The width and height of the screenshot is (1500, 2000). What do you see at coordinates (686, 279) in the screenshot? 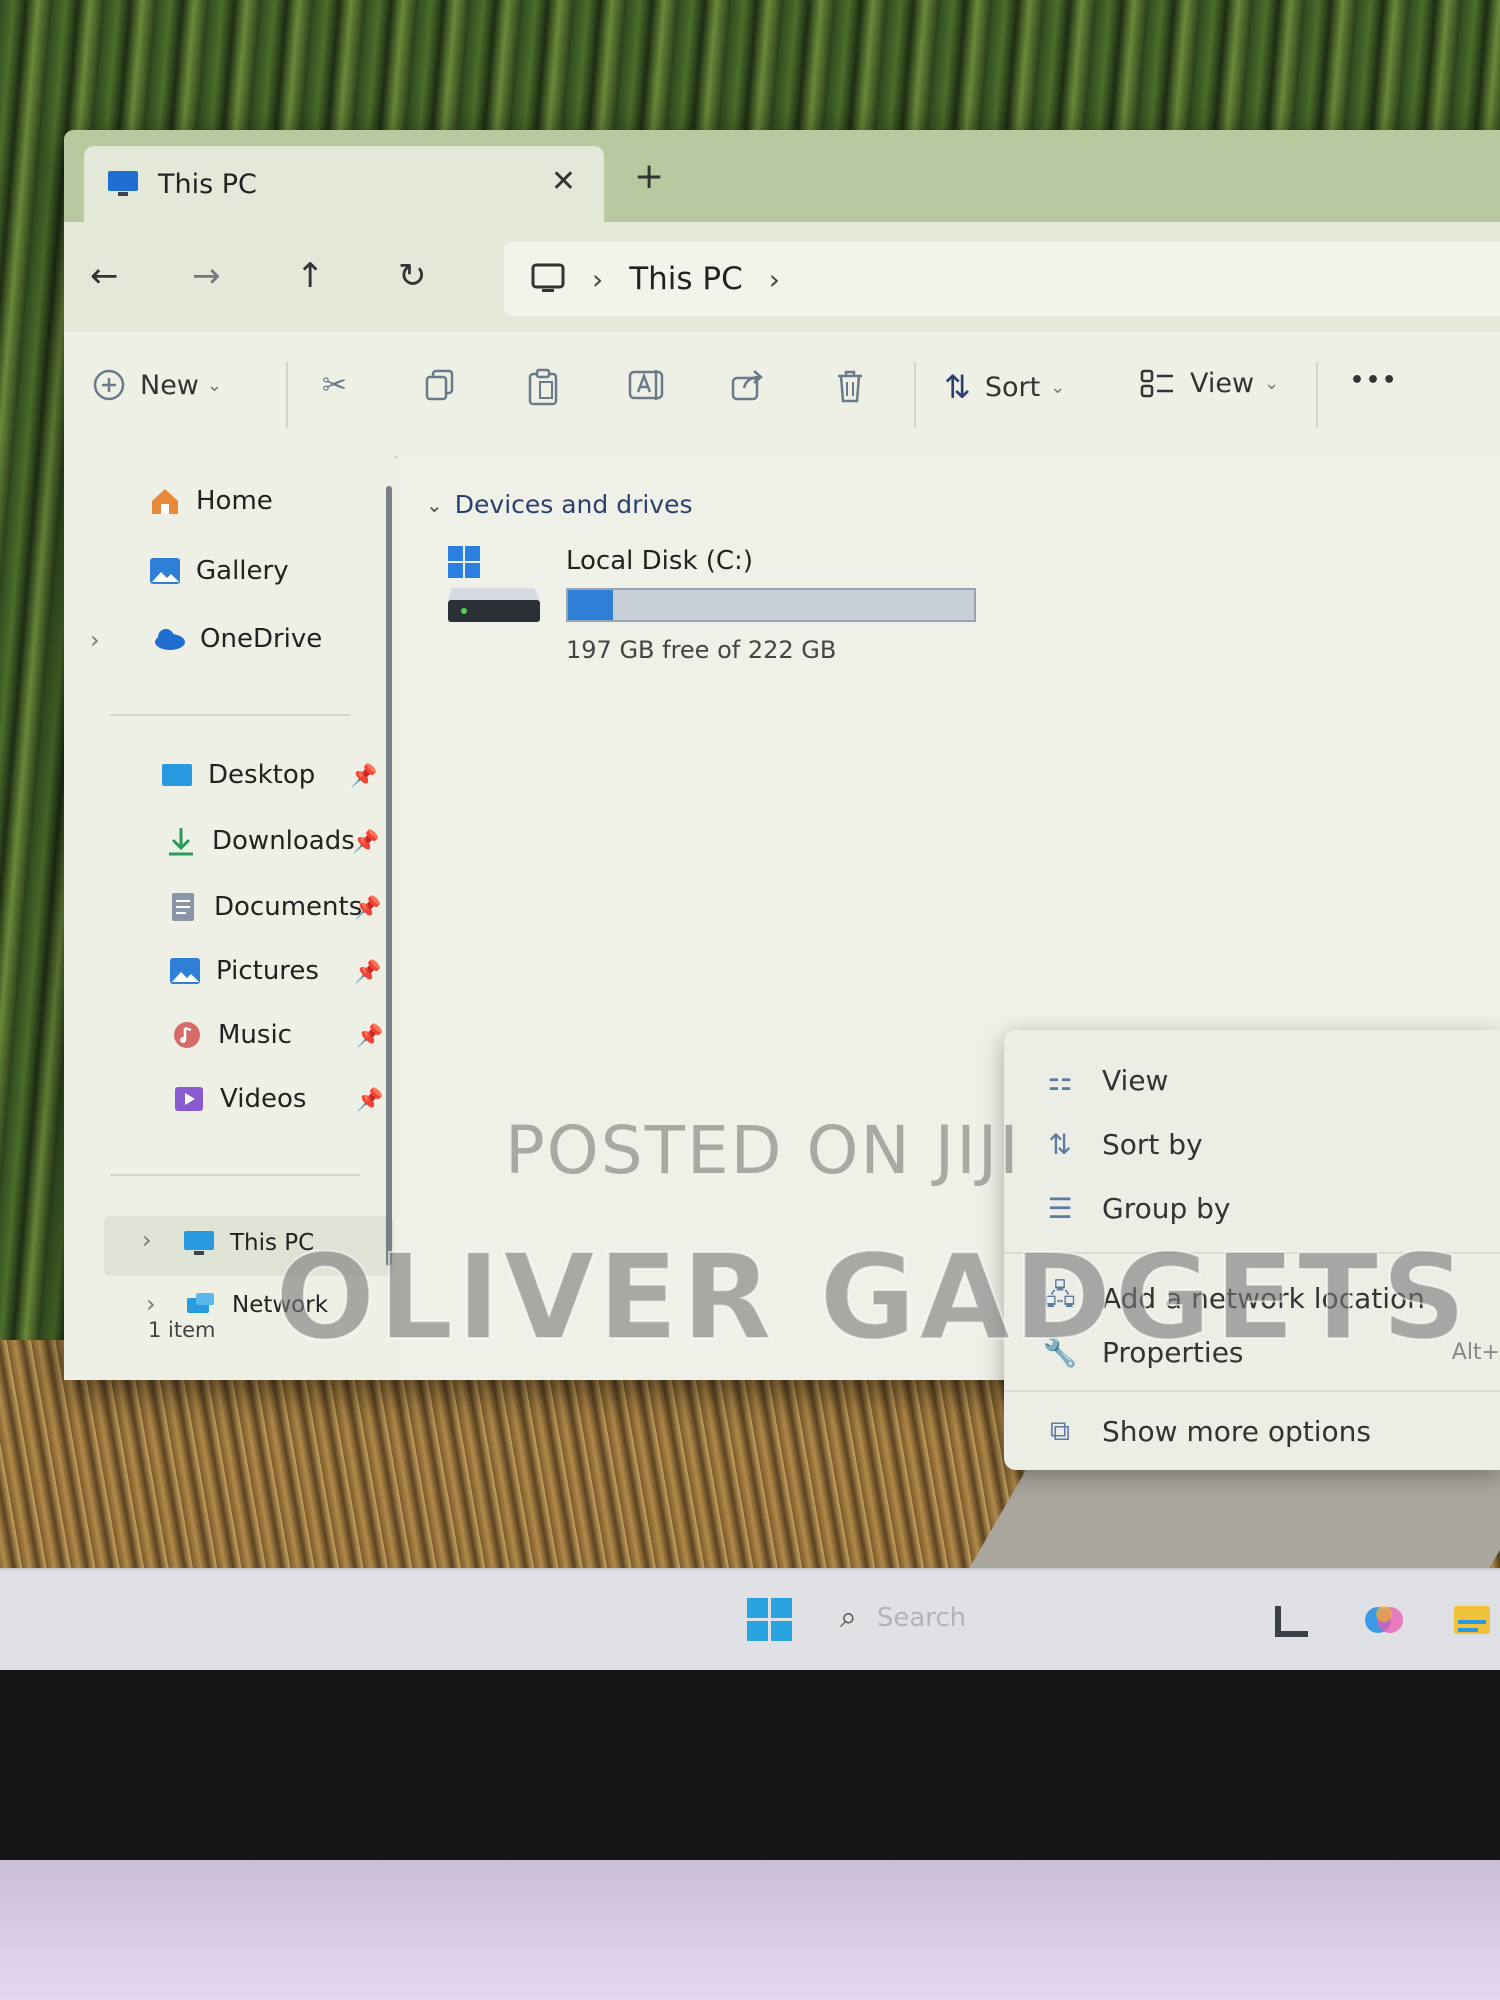
I see `breadcrumb-this-pc: This PC` at bounding box center [686, 279].